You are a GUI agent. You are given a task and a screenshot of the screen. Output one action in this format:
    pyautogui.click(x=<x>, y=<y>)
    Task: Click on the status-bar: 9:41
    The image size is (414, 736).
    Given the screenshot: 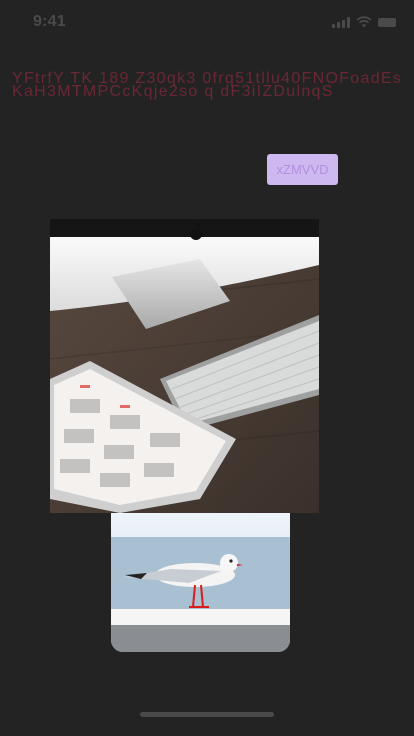 What is the action you would take?
    pyautogui.click(x=207, y=22)
    